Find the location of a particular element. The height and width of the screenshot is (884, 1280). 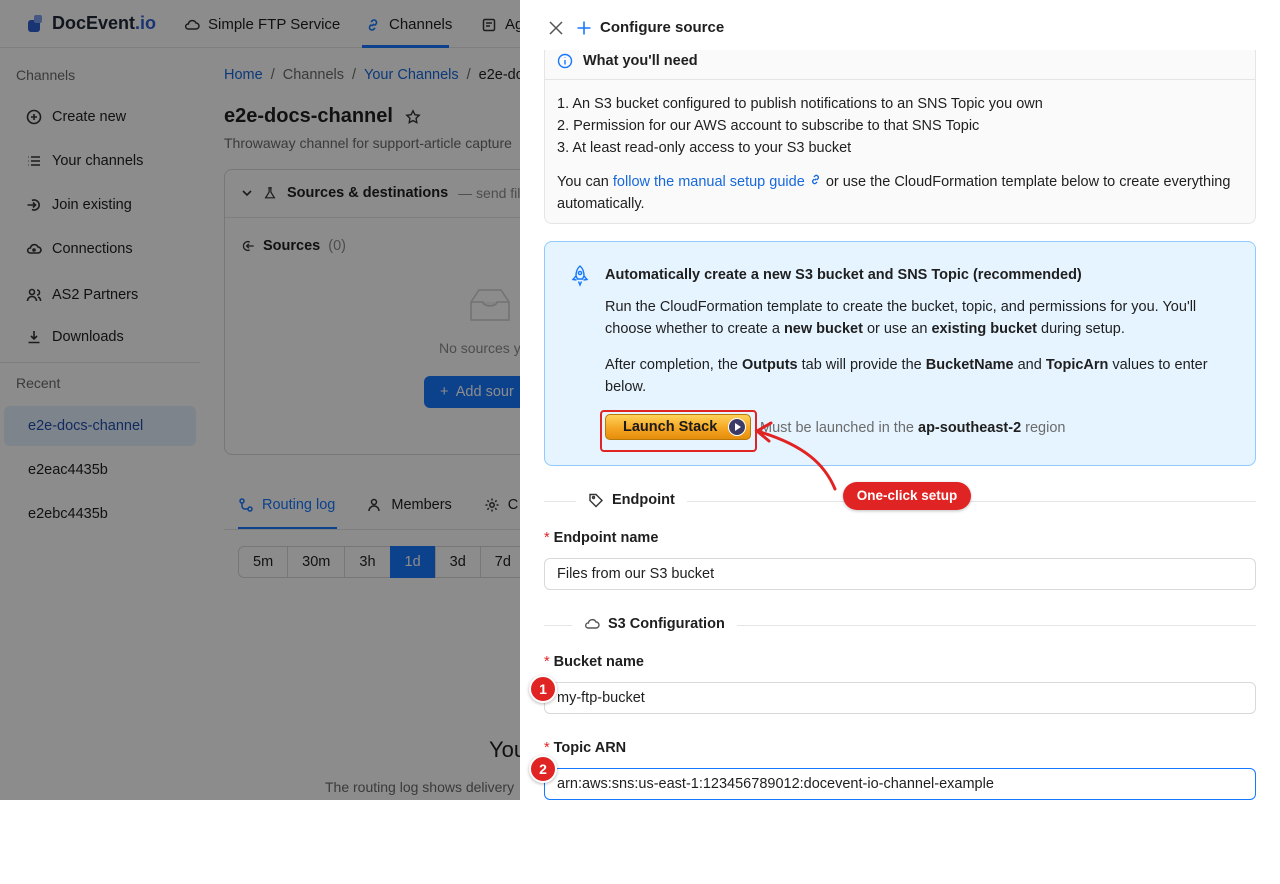

topic-arn-label: * Topic ARN is located at coordinates (585, 748).